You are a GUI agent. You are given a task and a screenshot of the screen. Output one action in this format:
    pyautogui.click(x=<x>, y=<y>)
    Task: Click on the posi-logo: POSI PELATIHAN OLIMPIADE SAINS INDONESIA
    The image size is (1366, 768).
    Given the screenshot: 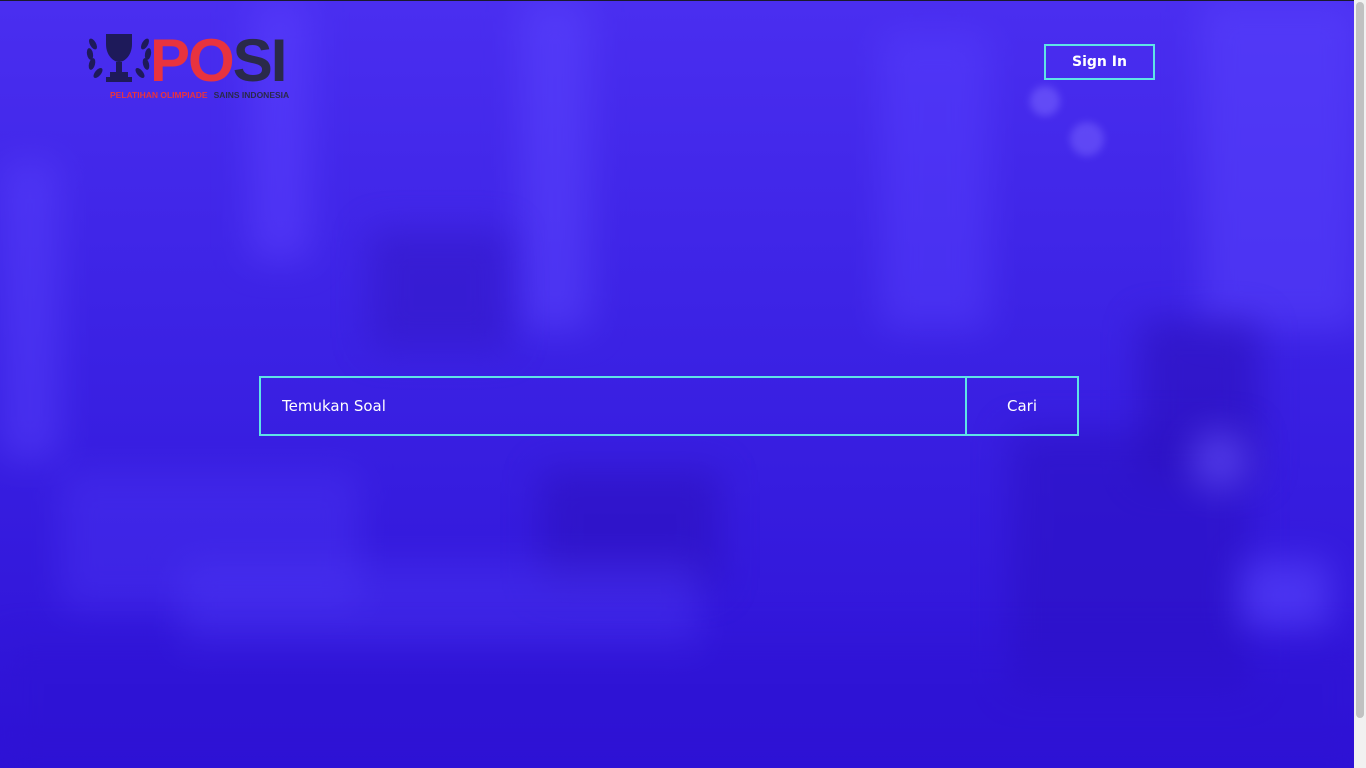 What is the action you would take?
    pyautogui.click(x=200, y=67)
    